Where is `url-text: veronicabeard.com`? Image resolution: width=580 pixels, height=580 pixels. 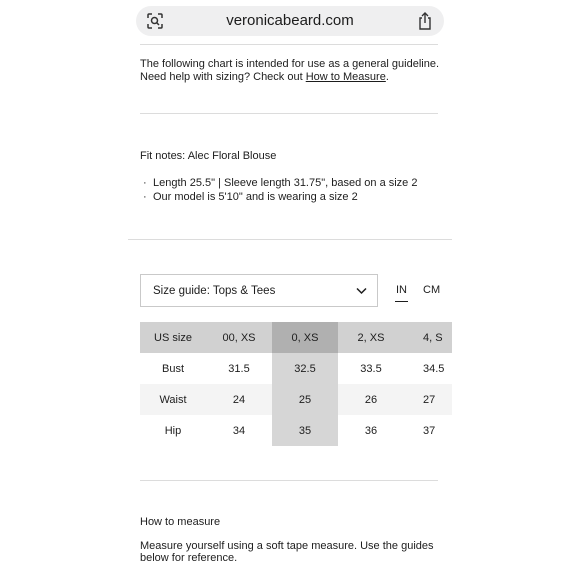
url-text: veronicabeard.com is located at coordinates (290, 20).